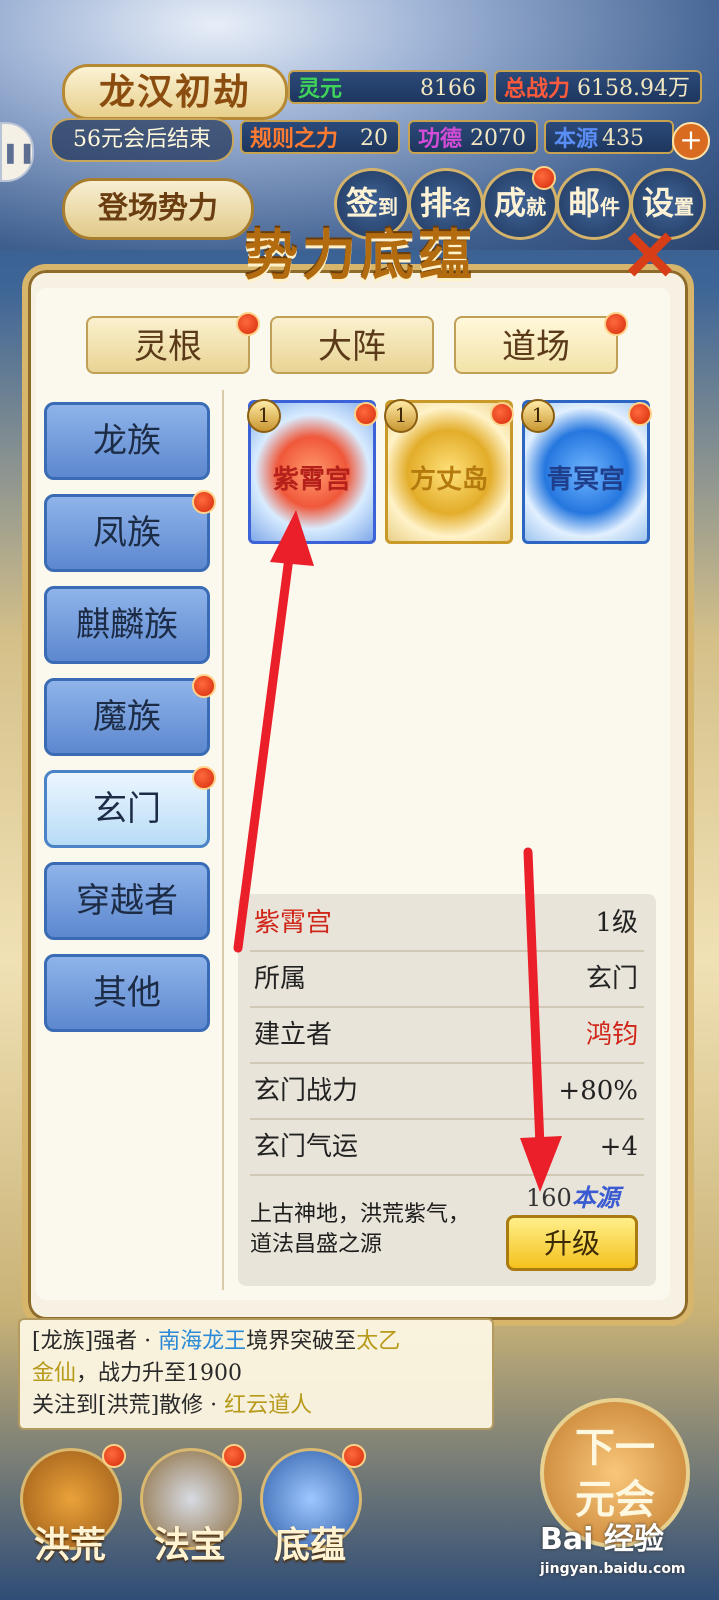 The image size is (719, 1600). What do you see at coordinates (447, 1092) in the screenshot?
I see `detail-row: 玄门战力 +80%` at bounding box center [447, 1092].